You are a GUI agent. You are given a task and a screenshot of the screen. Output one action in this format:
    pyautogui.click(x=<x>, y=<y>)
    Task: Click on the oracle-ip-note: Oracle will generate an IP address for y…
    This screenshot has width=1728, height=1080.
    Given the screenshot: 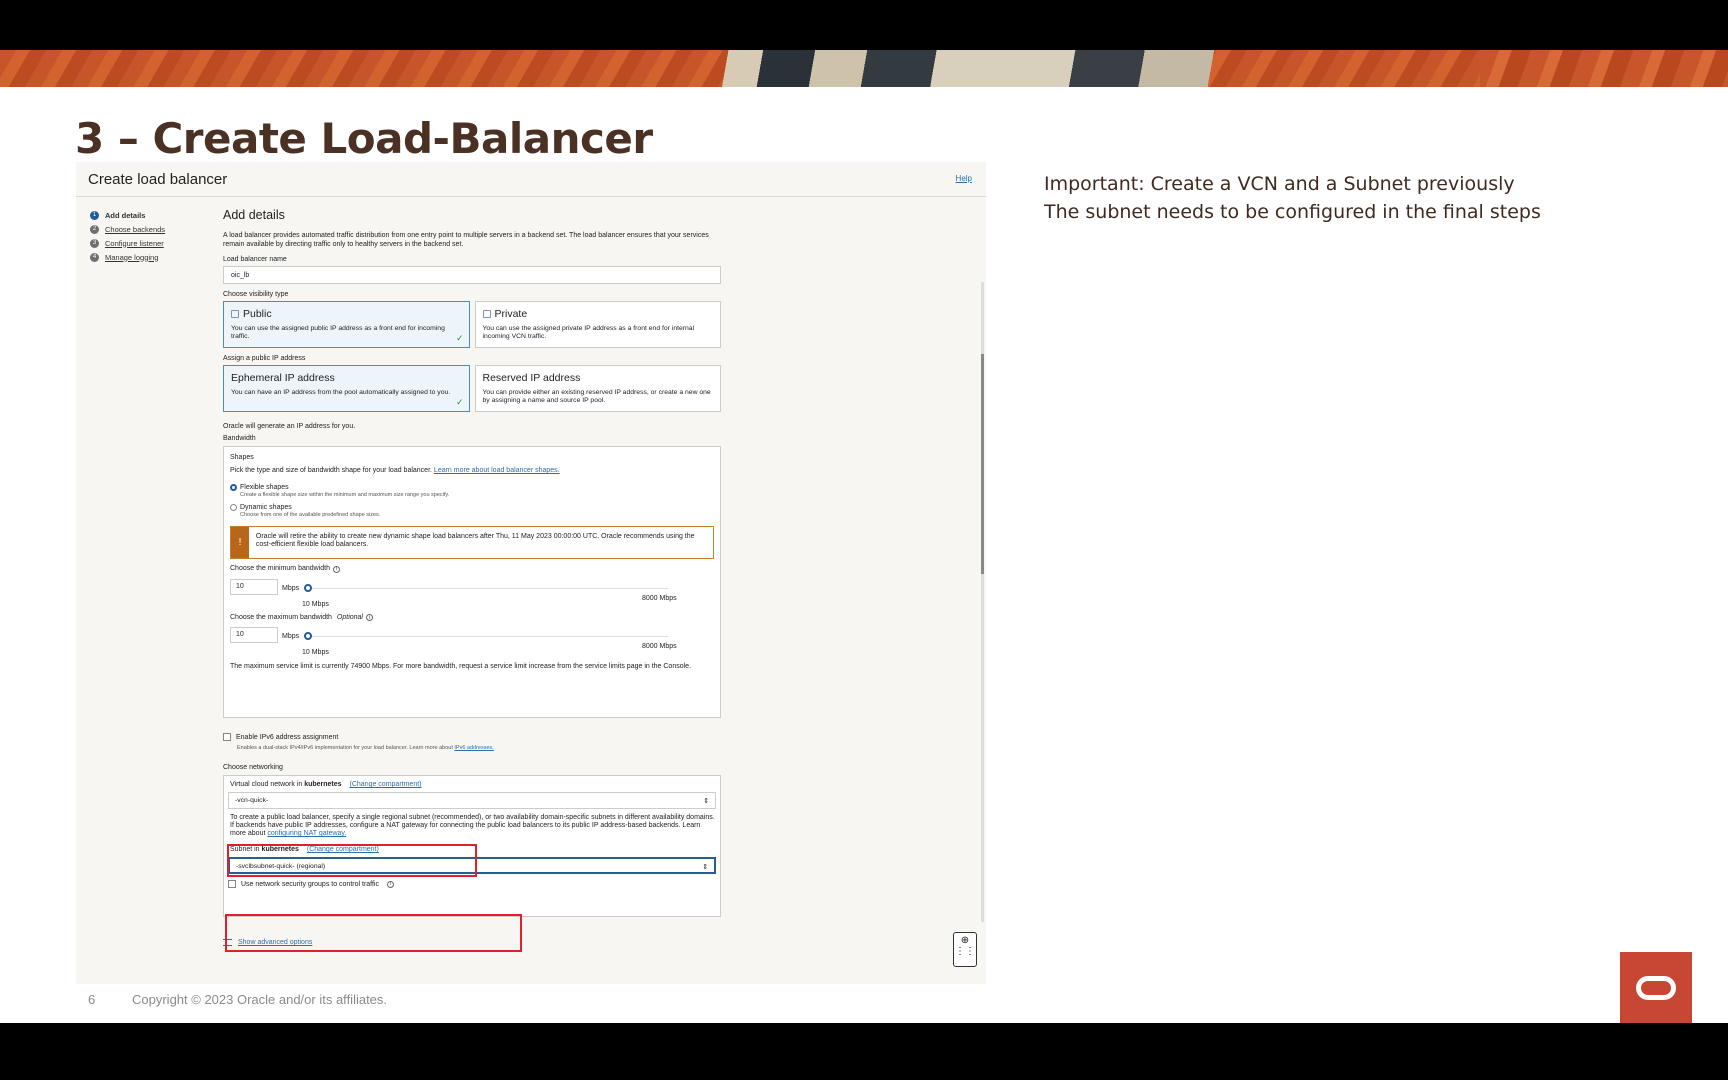 What is the action you would take?
    pyautogui.click(x=289, y=426)
    